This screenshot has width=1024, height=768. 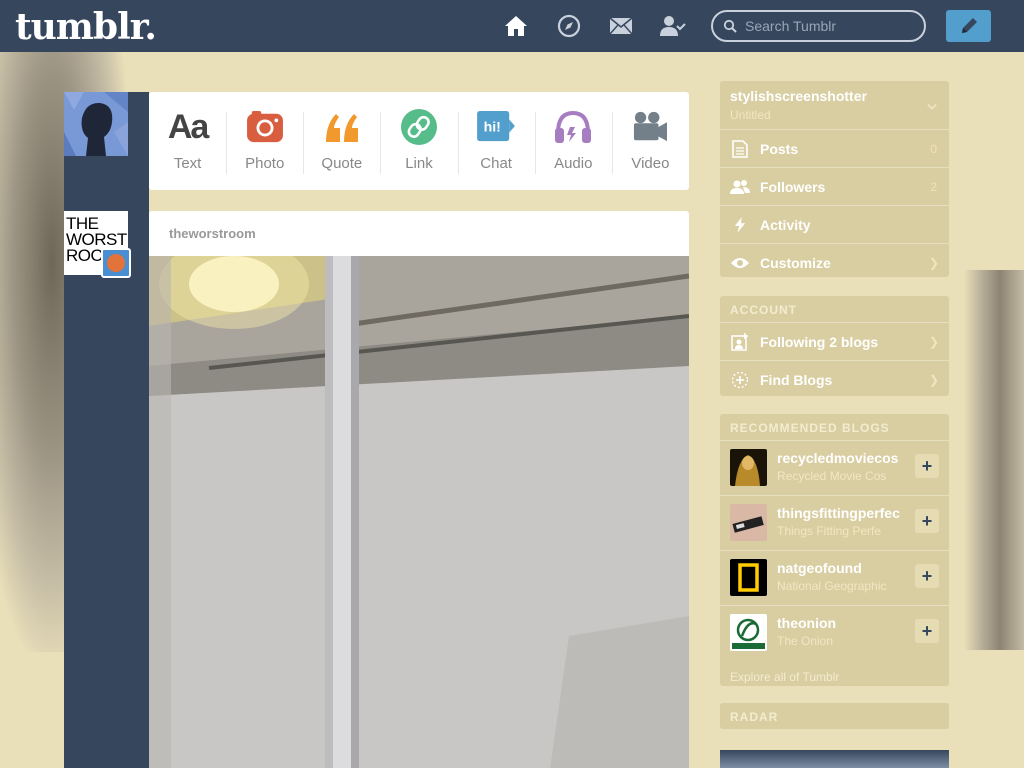 What do you see at coordinates (492, 128) in the screenshot?
I see `svg-text: hi!` at bounding box center [492, 128].